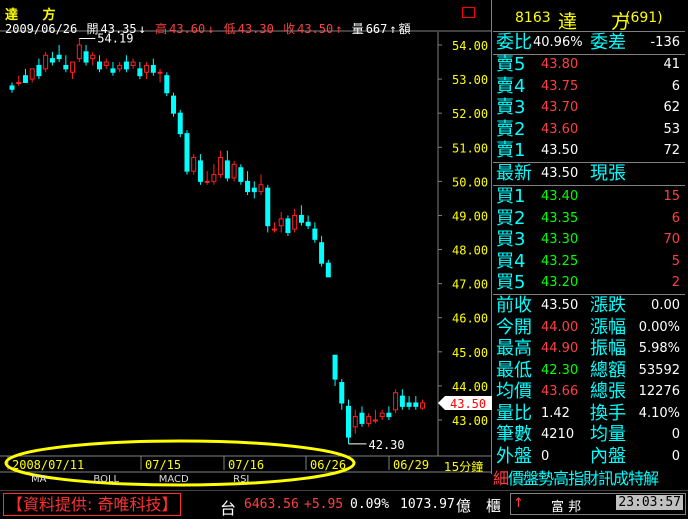  I want to click on quote-menu-item: 財, so click(591, 479).